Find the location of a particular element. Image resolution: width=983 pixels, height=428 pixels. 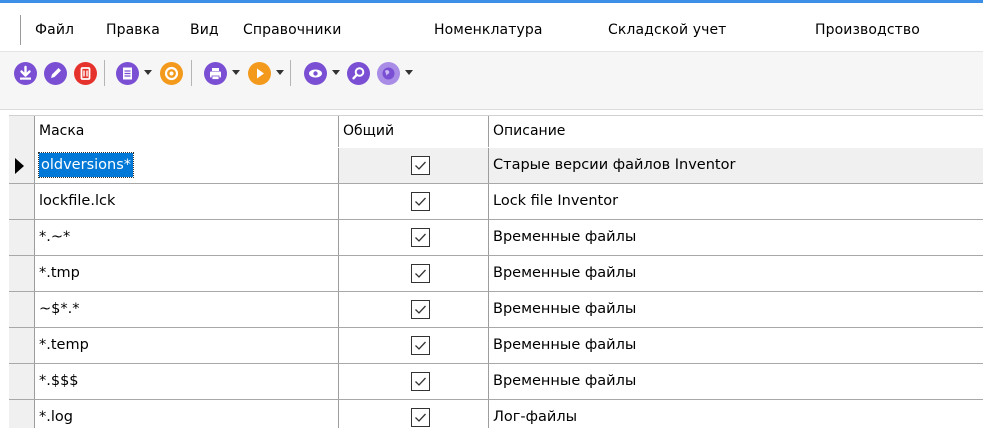

cell-mask-text: *.tmp is located at coordinates (59, 273).